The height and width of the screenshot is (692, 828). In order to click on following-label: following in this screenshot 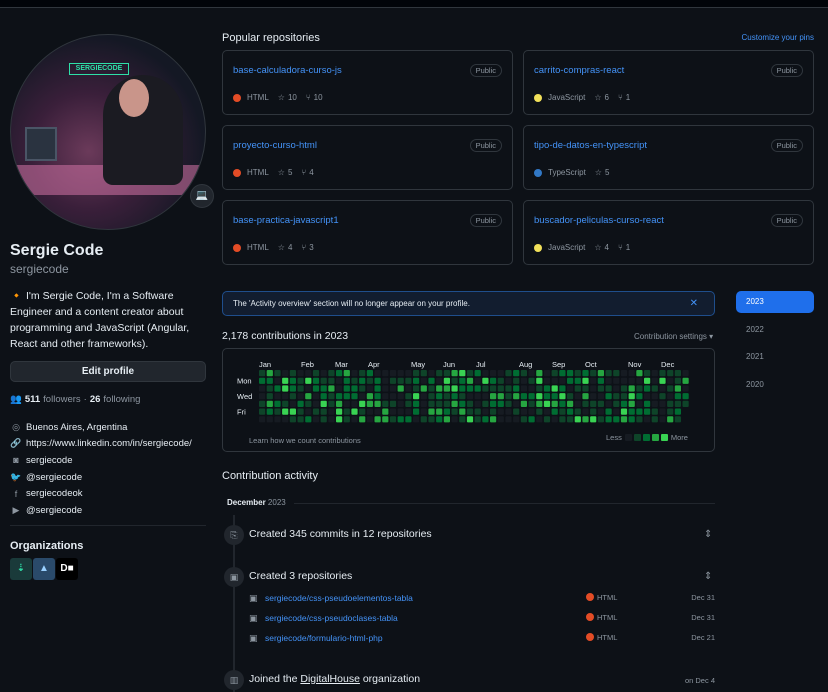, I will do `click(121, 399)`.